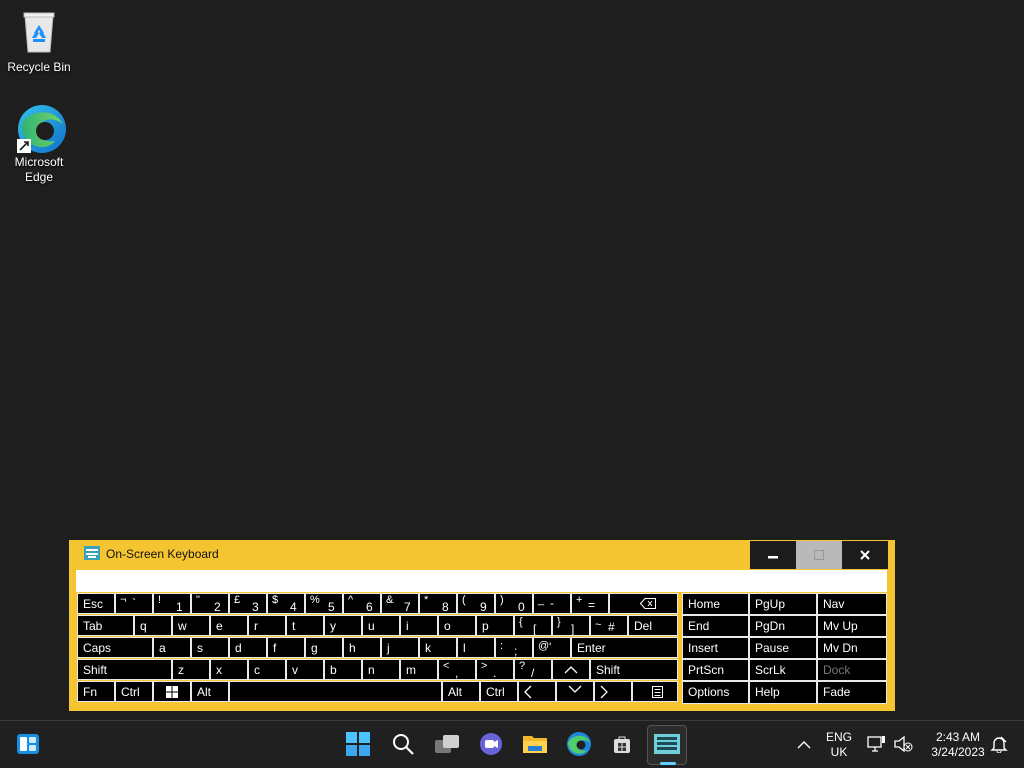  What do you see at coordinates (575, 691) in the screenshot?
I see `key-arrow-down` at bounding box center [575, 691].